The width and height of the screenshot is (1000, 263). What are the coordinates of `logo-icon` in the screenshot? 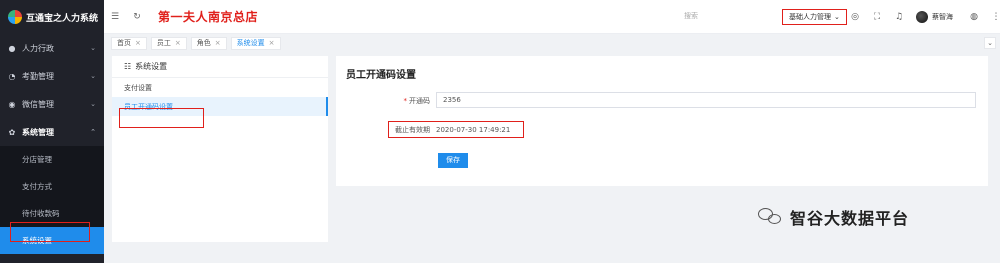 It's located at (15, 17).